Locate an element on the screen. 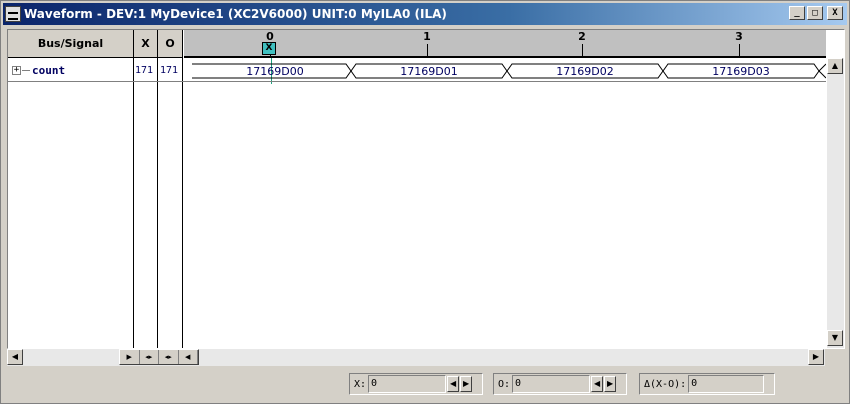 Image resolution: width=850 pixels, height=404 pixels. tick-label: 1 is located at coordinates (427, 36).